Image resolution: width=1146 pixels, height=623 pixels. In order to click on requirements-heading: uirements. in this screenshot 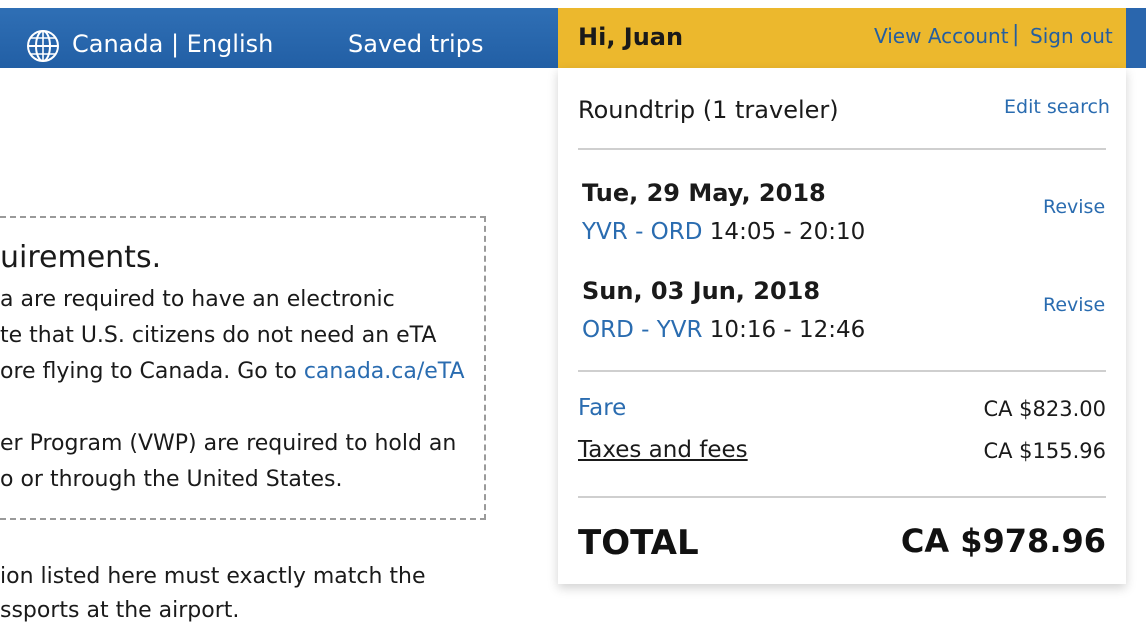, I will do `click(81, 257)`.